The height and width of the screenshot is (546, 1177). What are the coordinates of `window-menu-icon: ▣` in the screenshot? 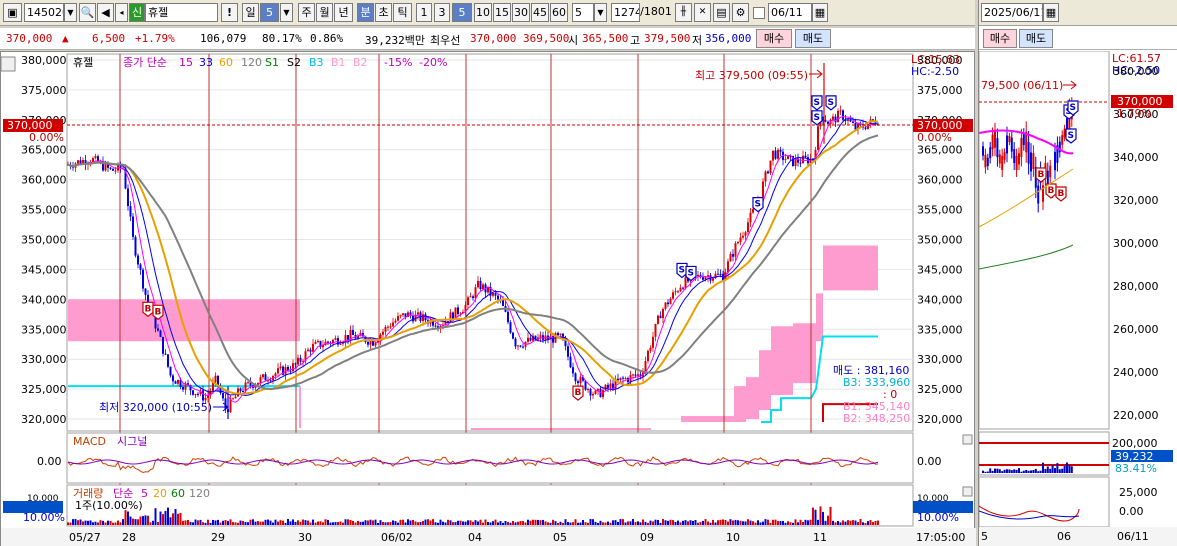 It's located at (12, 12).